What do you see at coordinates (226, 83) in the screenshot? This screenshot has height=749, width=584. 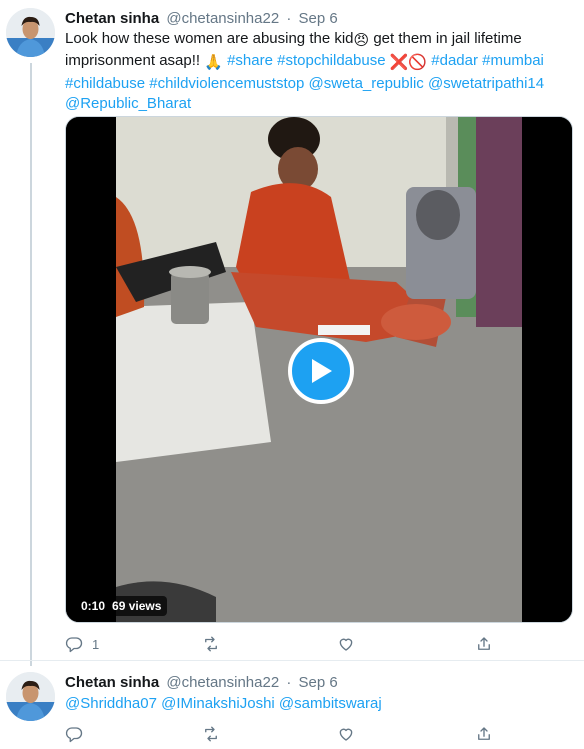 I see `hashtag-childviolencemuststop: #childviolencemuststop` at bounding box center [226, 83].